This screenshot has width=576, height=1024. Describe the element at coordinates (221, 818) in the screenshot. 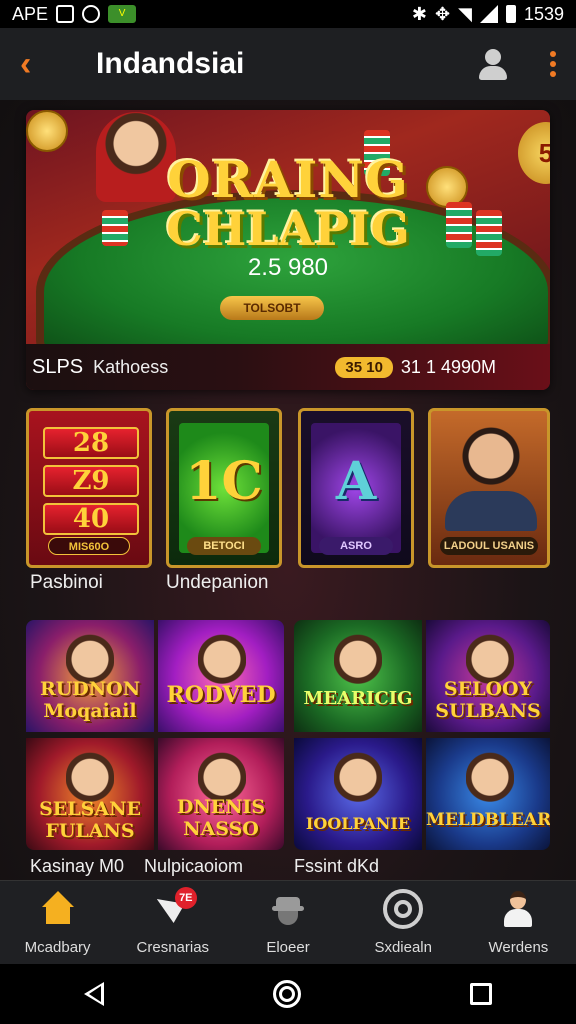

I see `tile-title: DNENIS NASSO` at that location.